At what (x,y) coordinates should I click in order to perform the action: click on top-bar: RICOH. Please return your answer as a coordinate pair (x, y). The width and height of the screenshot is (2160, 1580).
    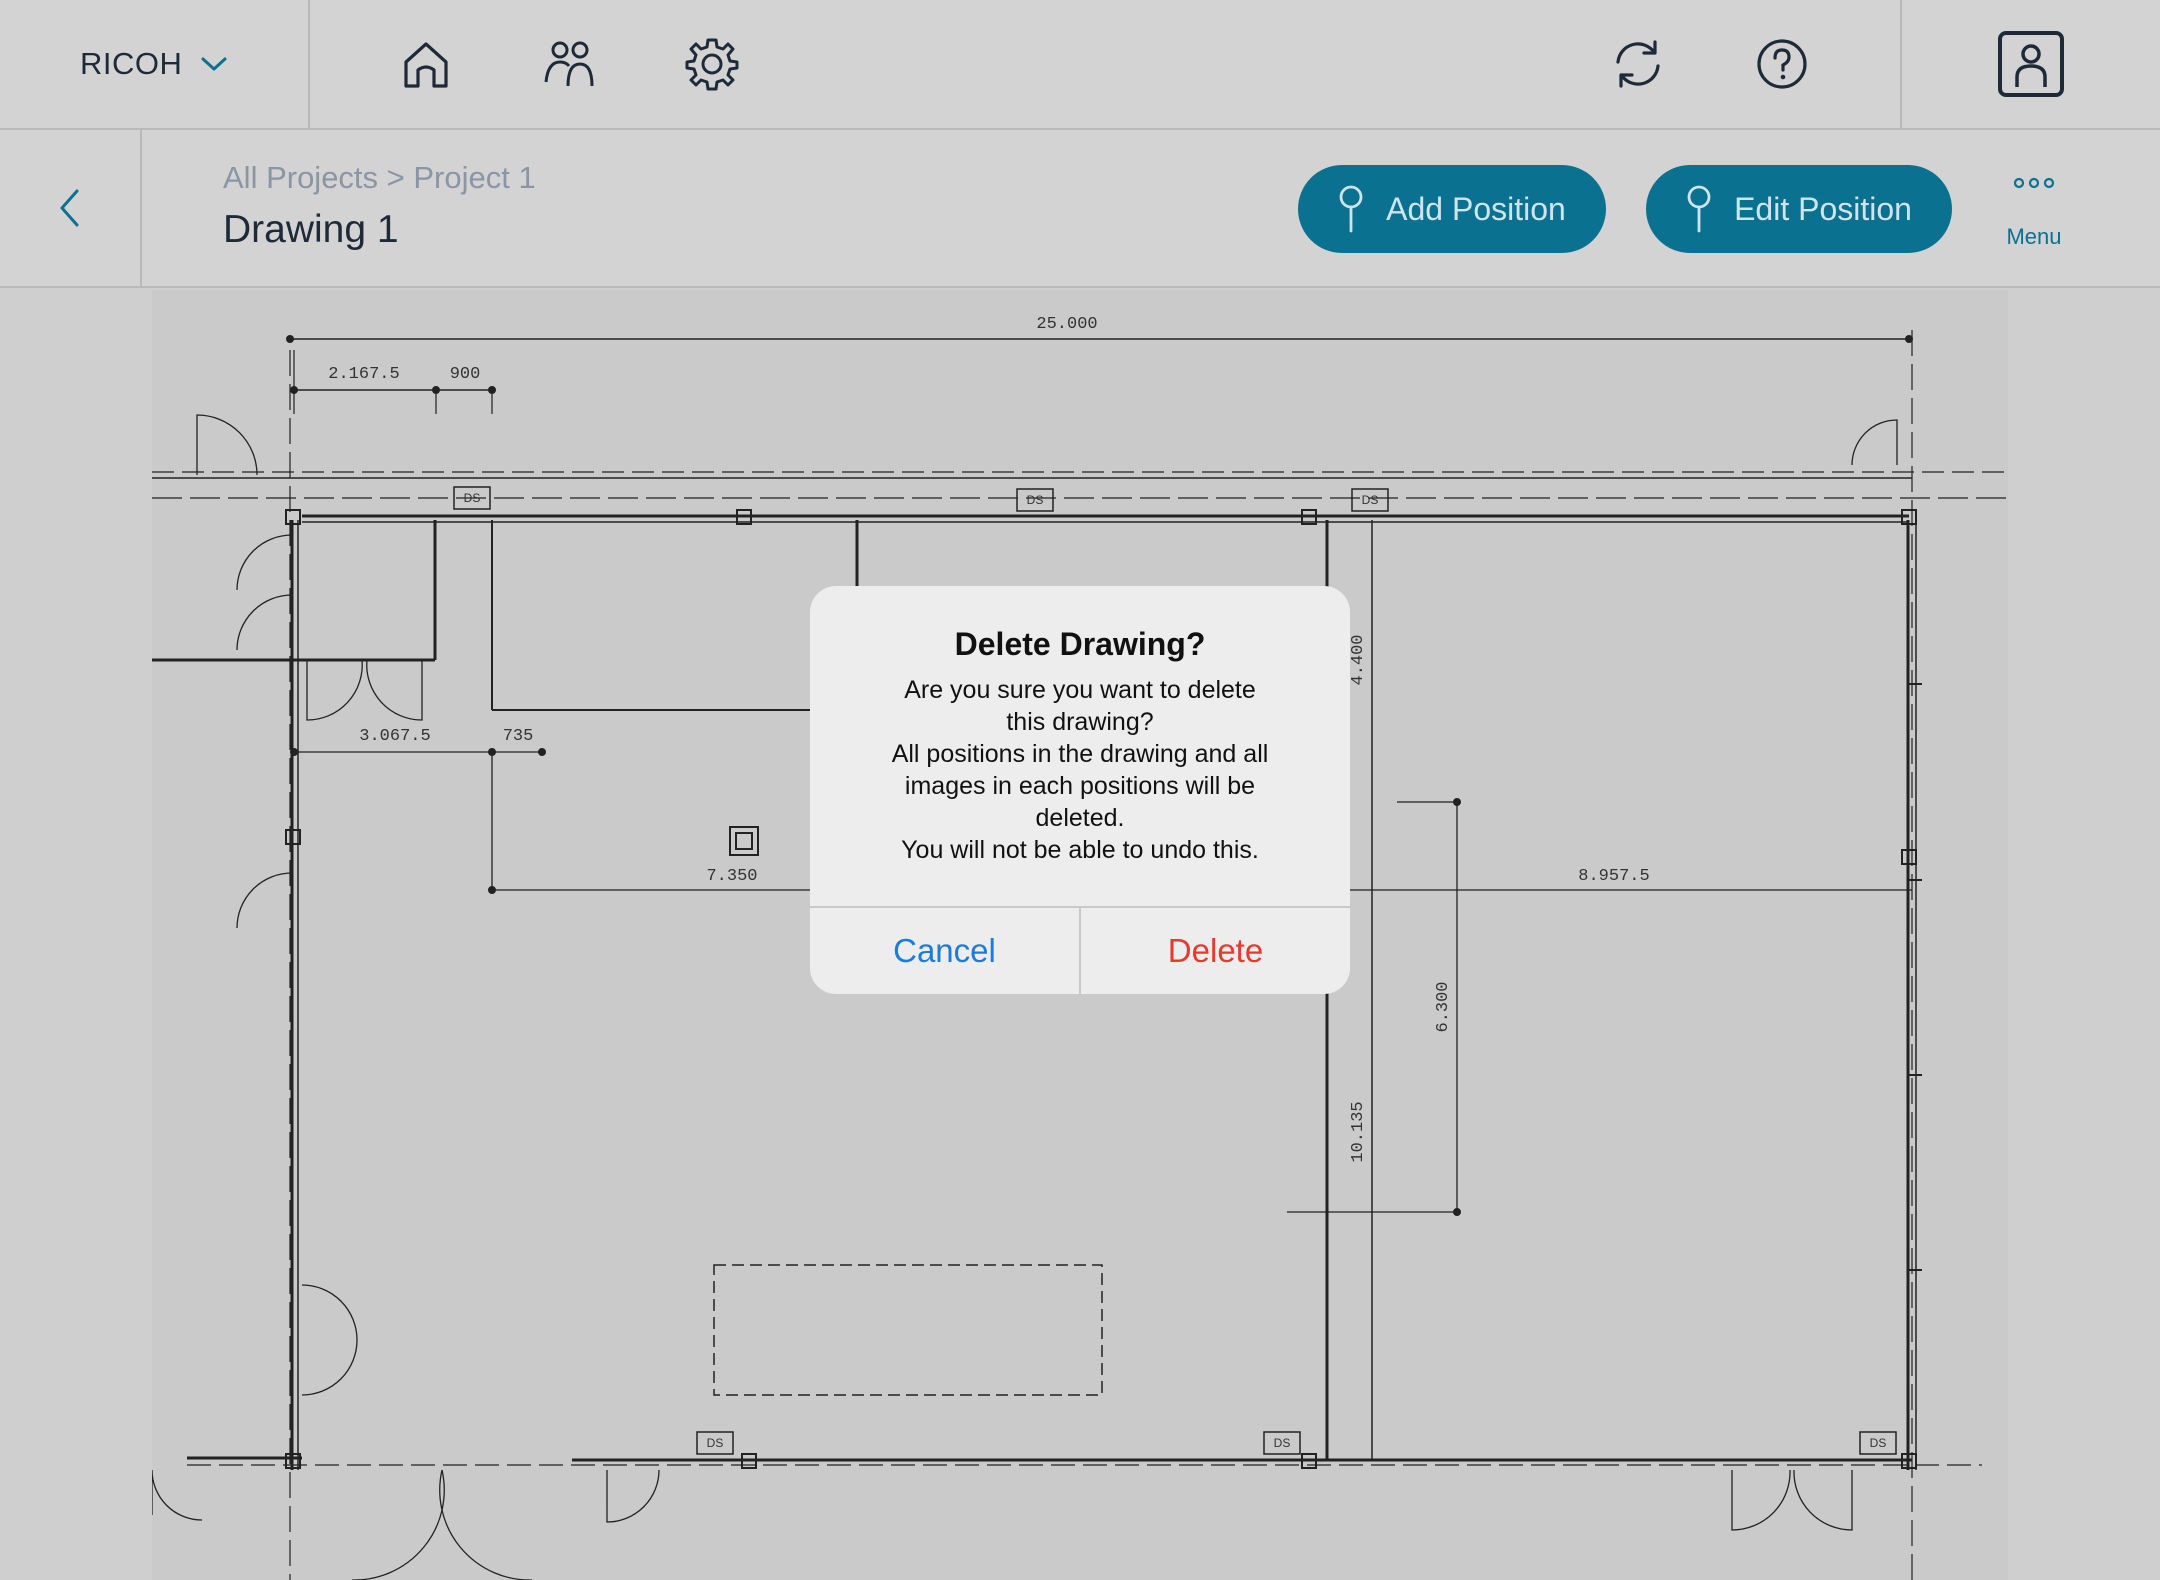
    Looking at the image, I should click on (1080, 65).